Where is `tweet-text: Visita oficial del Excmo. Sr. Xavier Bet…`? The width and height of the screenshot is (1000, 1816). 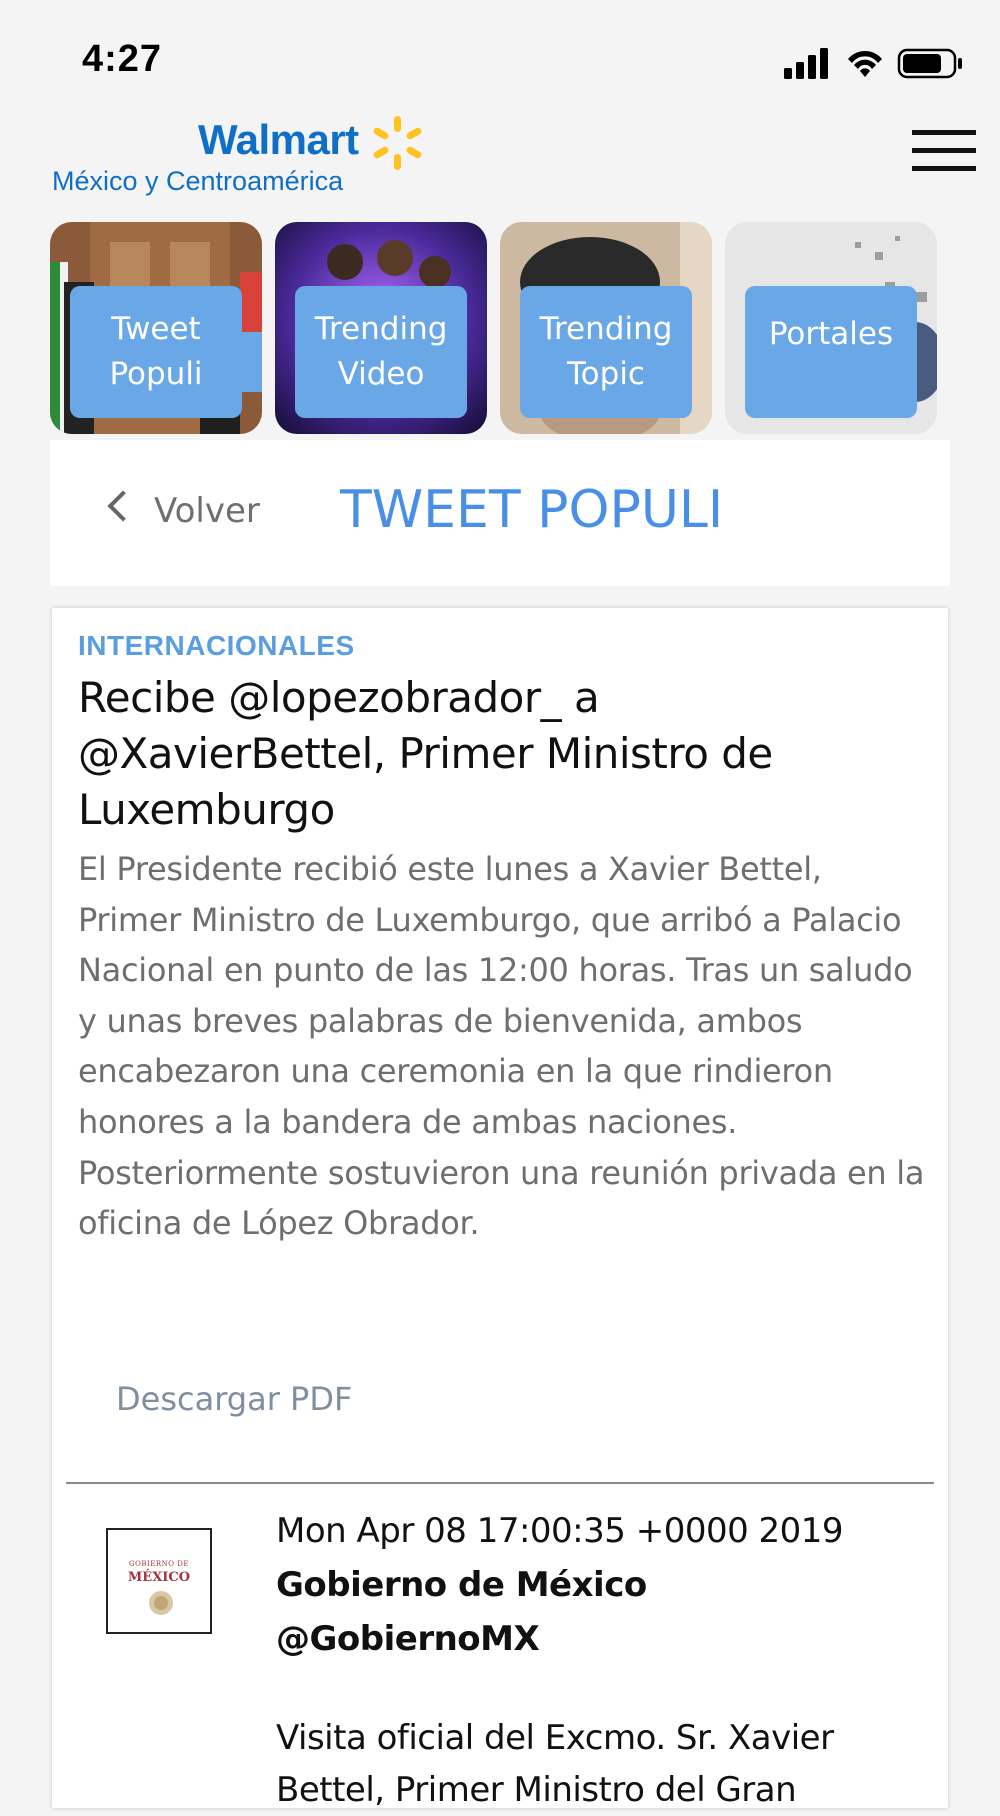
tweet-text: Visita oficial del Excmo. Sr. Xavier Bet… is located at coordinates (555, 1764).